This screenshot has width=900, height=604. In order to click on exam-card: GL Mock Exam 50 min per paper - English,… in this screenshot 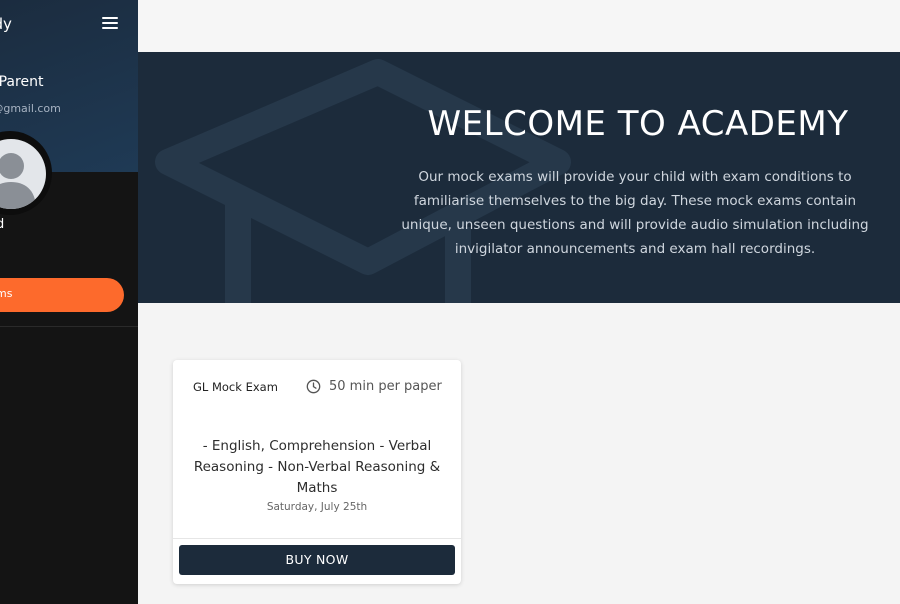, I will do `click(317, 472)`.